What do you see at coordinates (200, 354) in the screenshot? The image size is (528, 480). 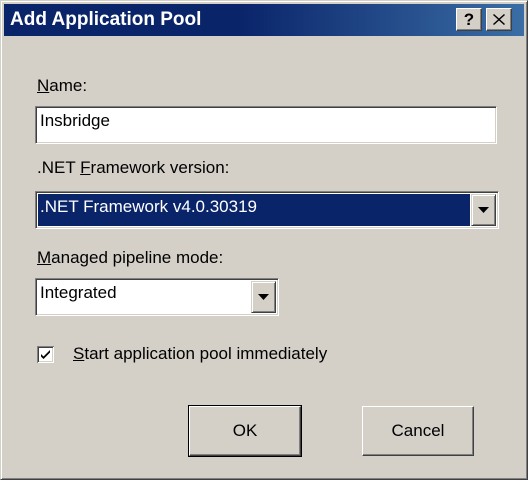 I see `start-immediately-label: Start application pool immediately` at bounding box center [200, 354].